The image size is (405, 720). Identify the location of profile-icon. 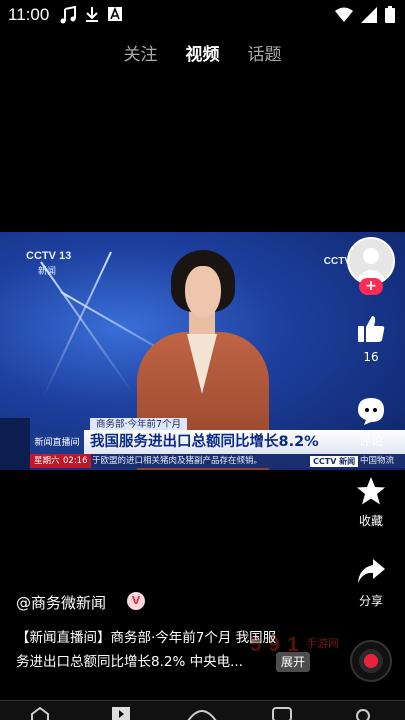
(363, 713).